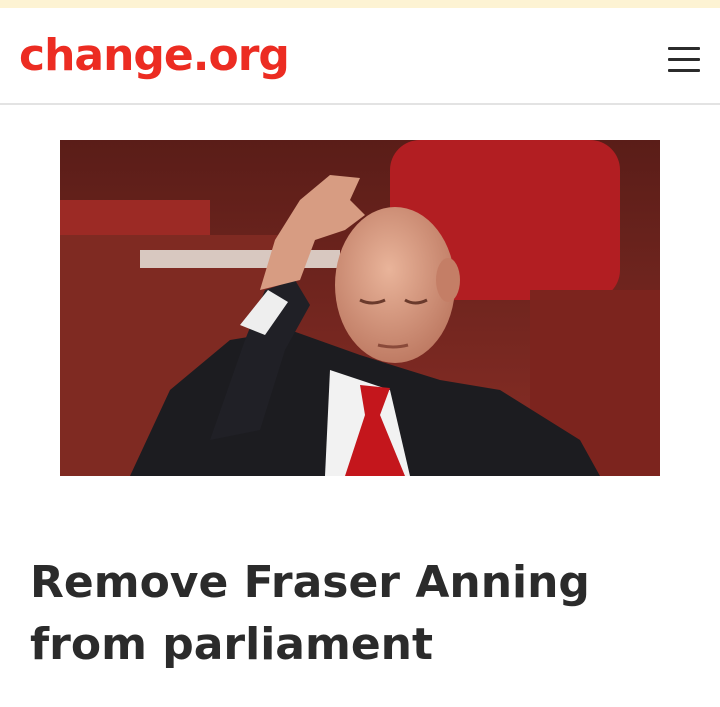 Image resolution: width=720 pixels, height=707 pixels. Describe the element at coordinates (360, 4) in the screenshot. I see `top-banner-strip` at that location.